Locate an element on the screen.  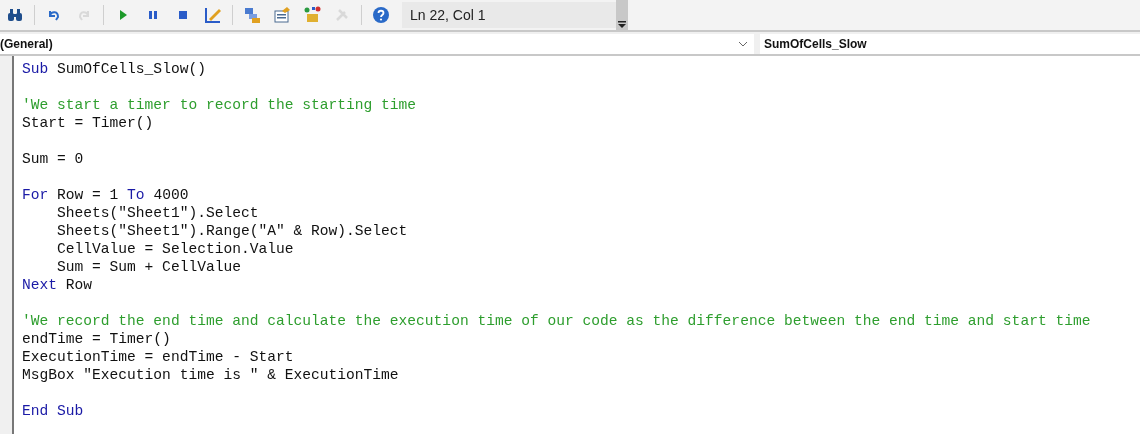
code-comment: 'We record the end time and calculate the execution time of our code as the difference between the end time and start time is located at coordinates (556, 321).